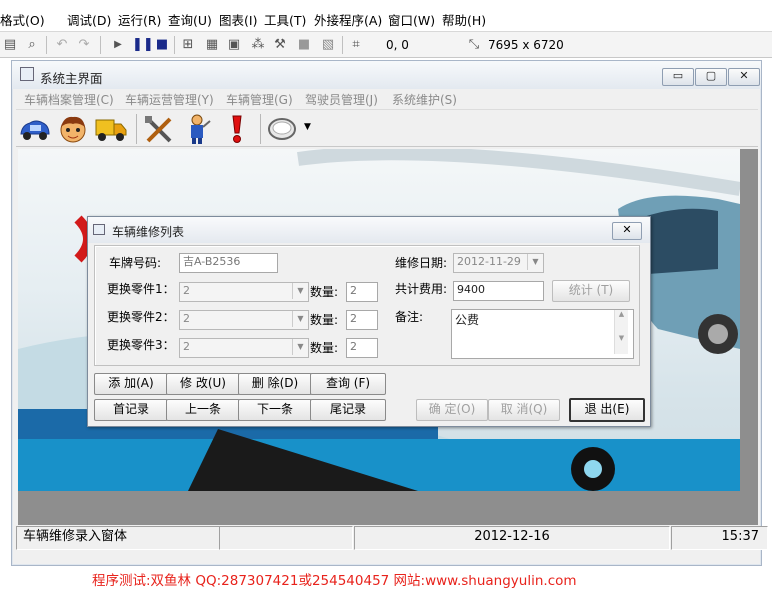 This screenshot has height=594, width=772. What do you see at coordinates (362, 348) in the screenshot?
I see `qty3-field: 2` at bounding box center [362, 348].